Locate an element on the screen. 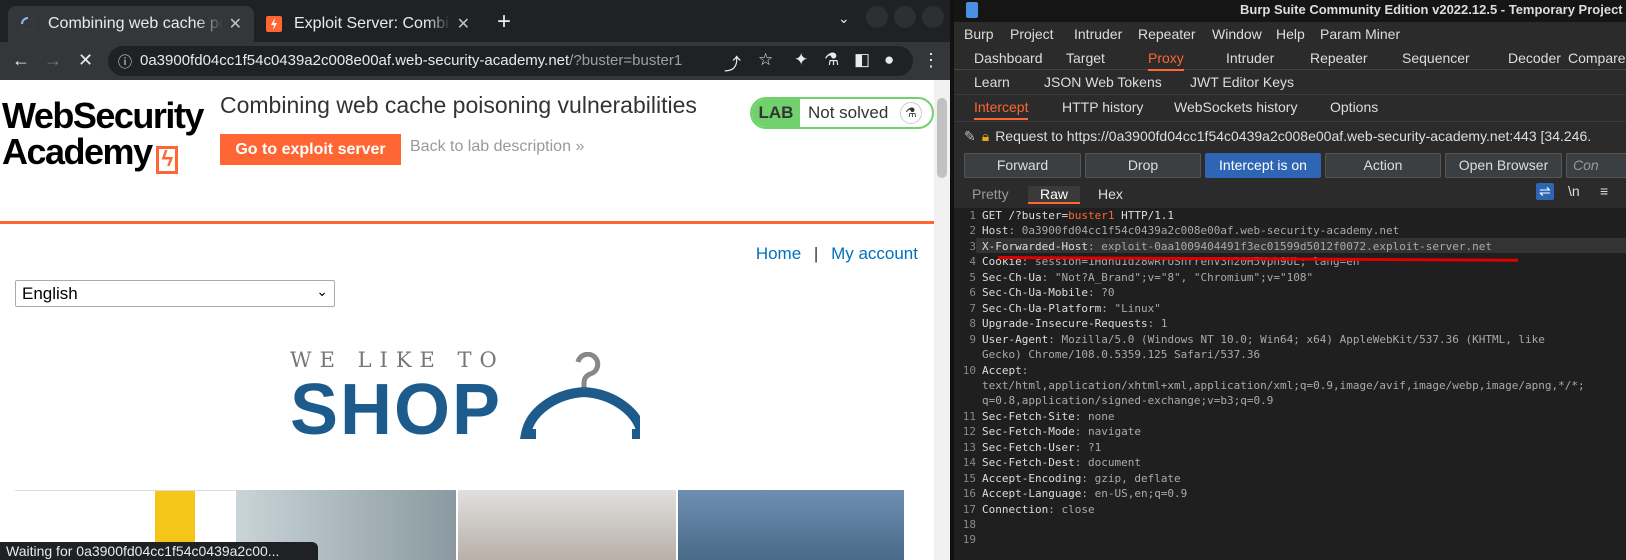 This screenshot has height=560, width=1626. open-browser-button: Open Browser is located at coordinates (1503, 165).